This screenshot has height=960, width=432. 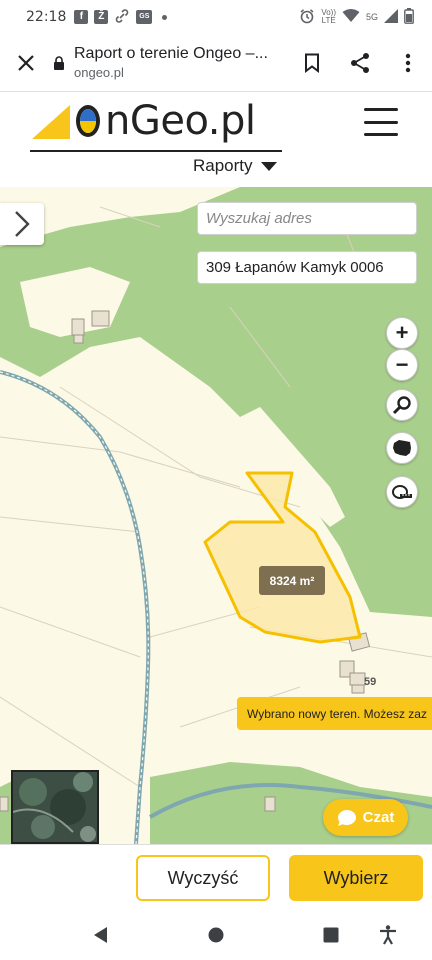 I want to click on lock-icon, so click(x=59, y=62).